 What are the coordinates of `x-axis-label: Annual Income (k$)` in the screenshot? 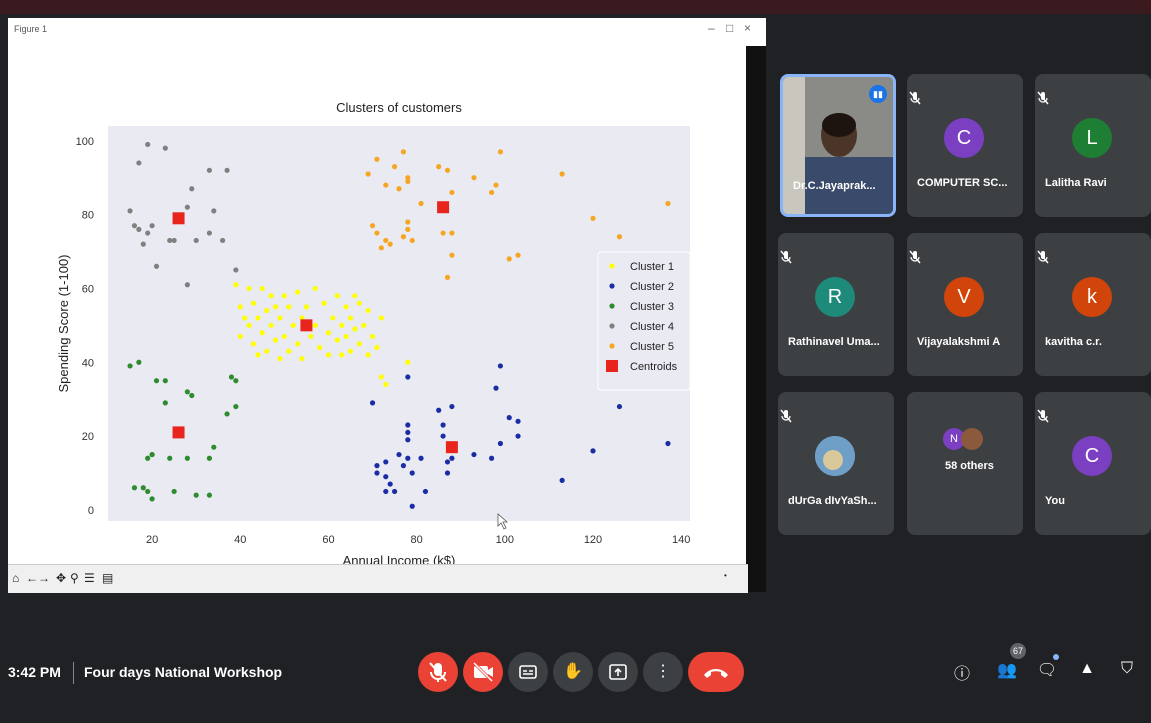 It's located at (399, 558).